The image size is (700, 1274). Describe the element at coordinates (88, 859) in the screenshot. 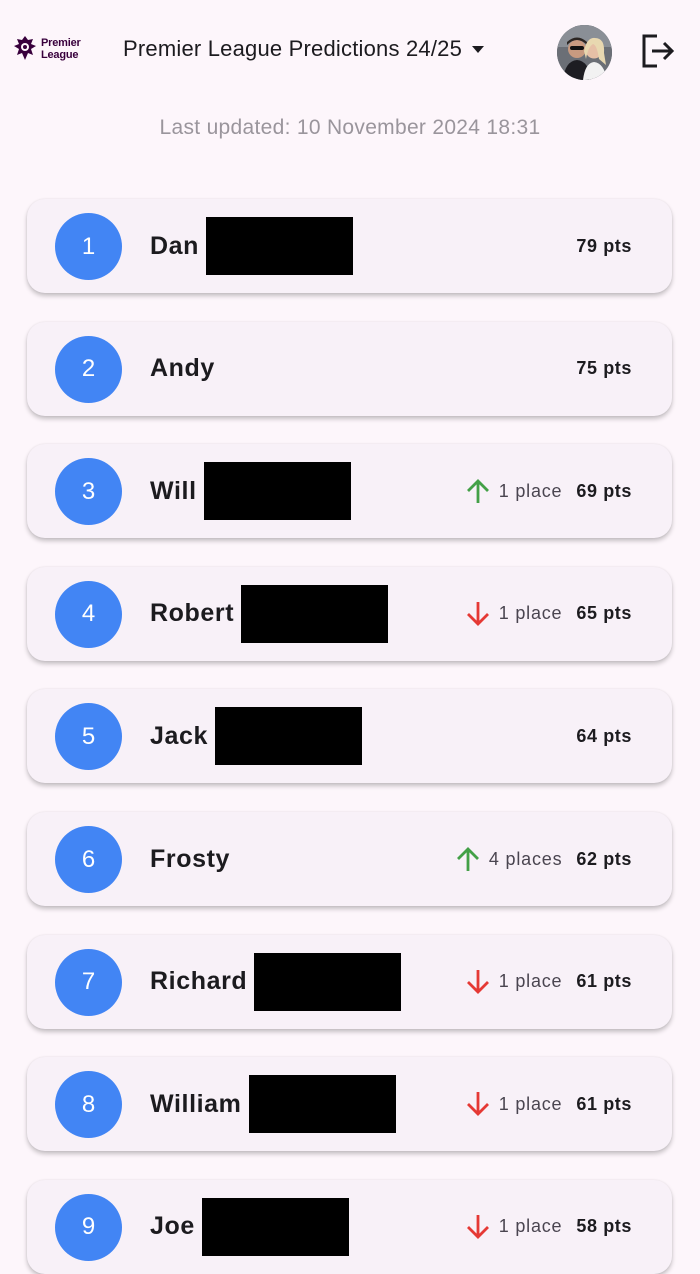

I see `rank-badge: 6` at that location.